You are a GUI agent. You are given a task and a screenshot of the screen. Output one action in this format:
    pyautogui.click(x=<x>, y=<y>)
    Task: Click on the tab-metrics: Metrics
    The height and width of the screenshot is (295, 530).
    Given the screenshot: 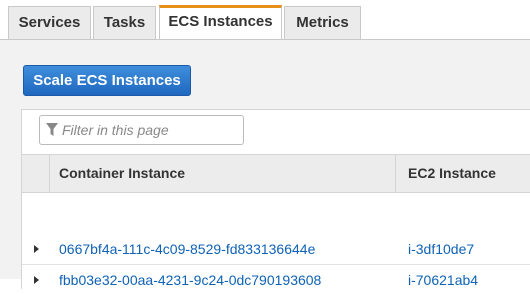 What is the action you would take?
    pyautogui.click(x=322, y=22)
    